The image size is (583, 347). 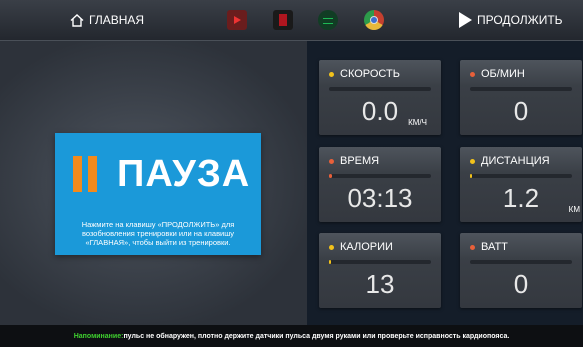 I want to click on calories-progress-fill, so click(x=330, y=262).